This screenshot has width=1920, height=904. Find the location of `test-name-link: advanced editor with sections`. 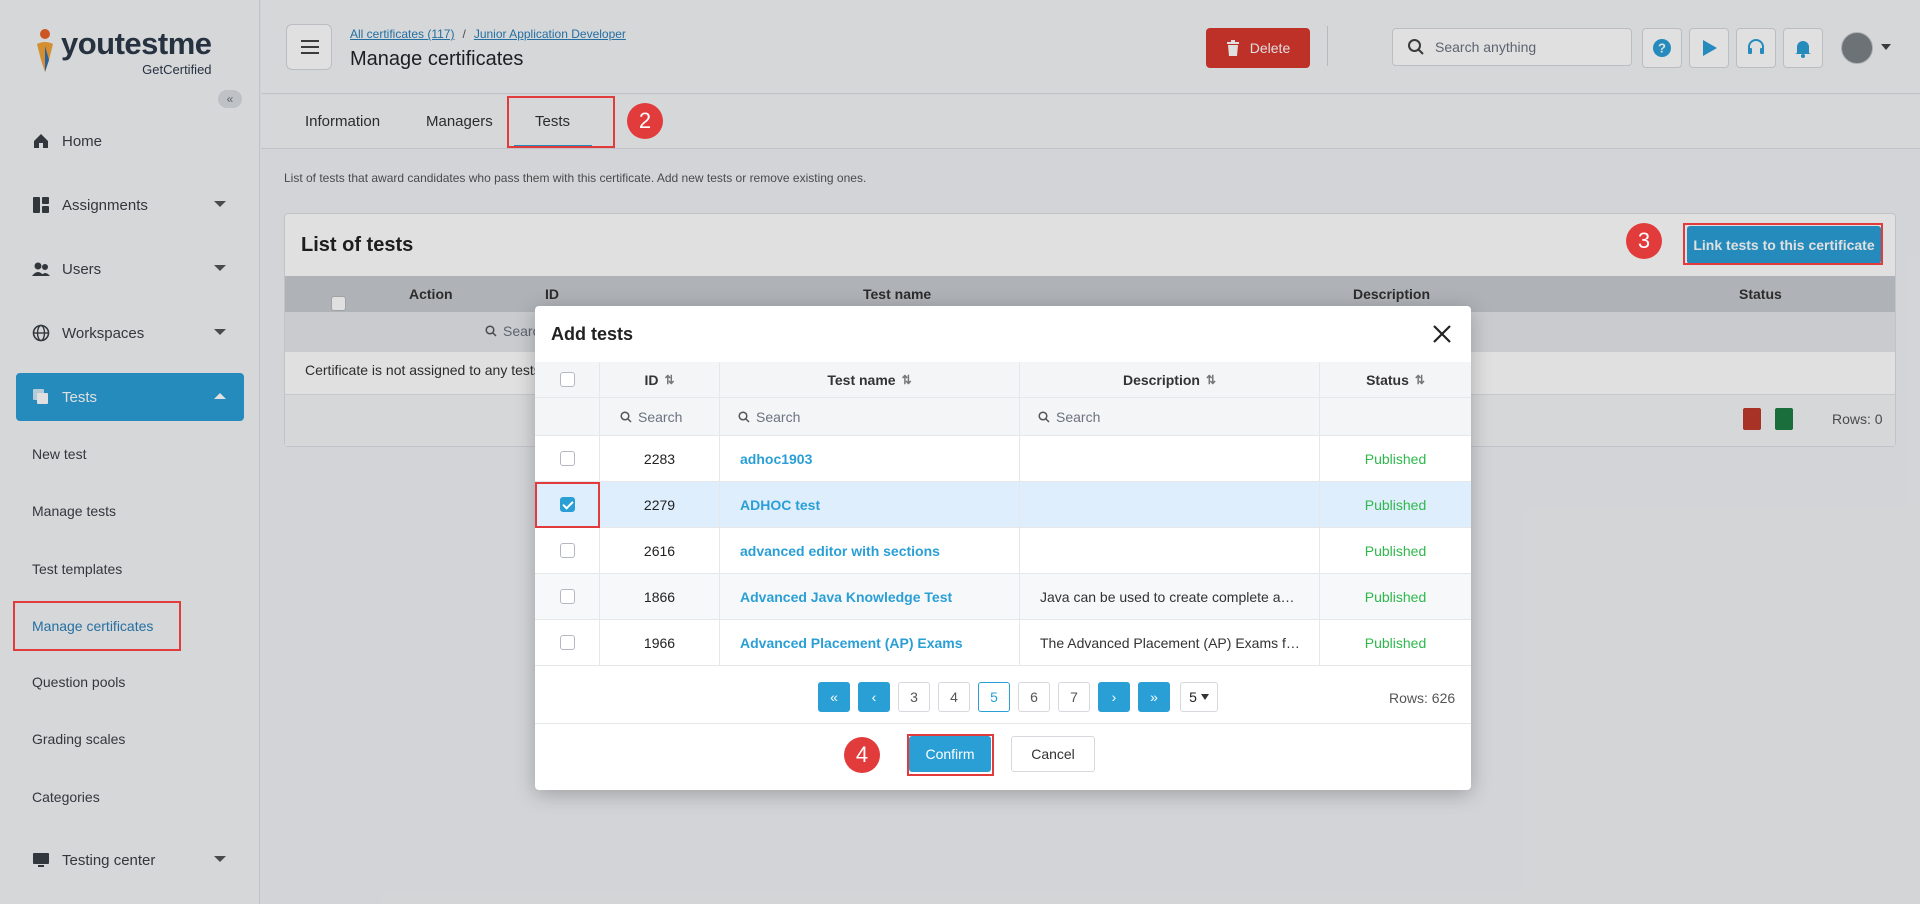

test-name-link: advanced editor with sections is located at coordinates (870, 550).